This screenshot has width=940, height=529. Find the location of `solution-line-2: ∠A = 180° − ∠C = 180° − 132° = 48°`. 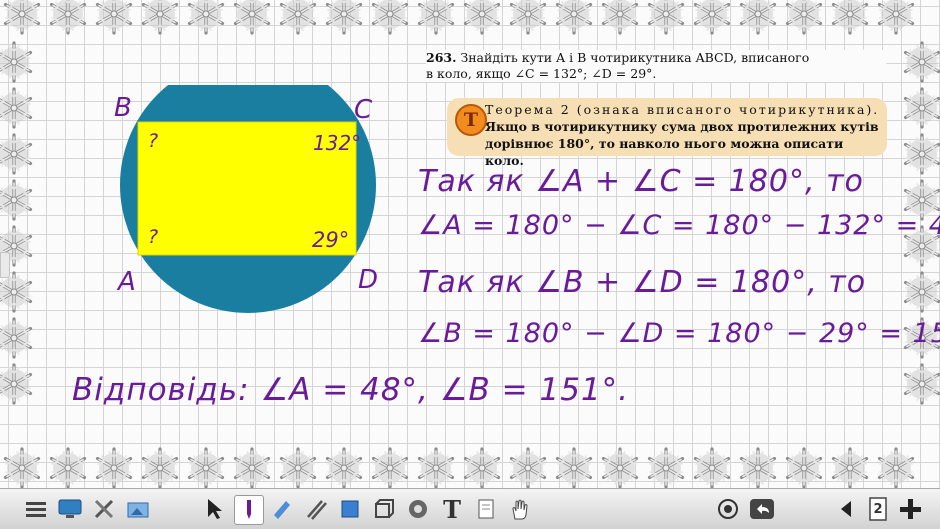

solution-line-2: ∠A = 180° − ∠C = 180° − 132° = 48° is located at coordinates (679, 225).